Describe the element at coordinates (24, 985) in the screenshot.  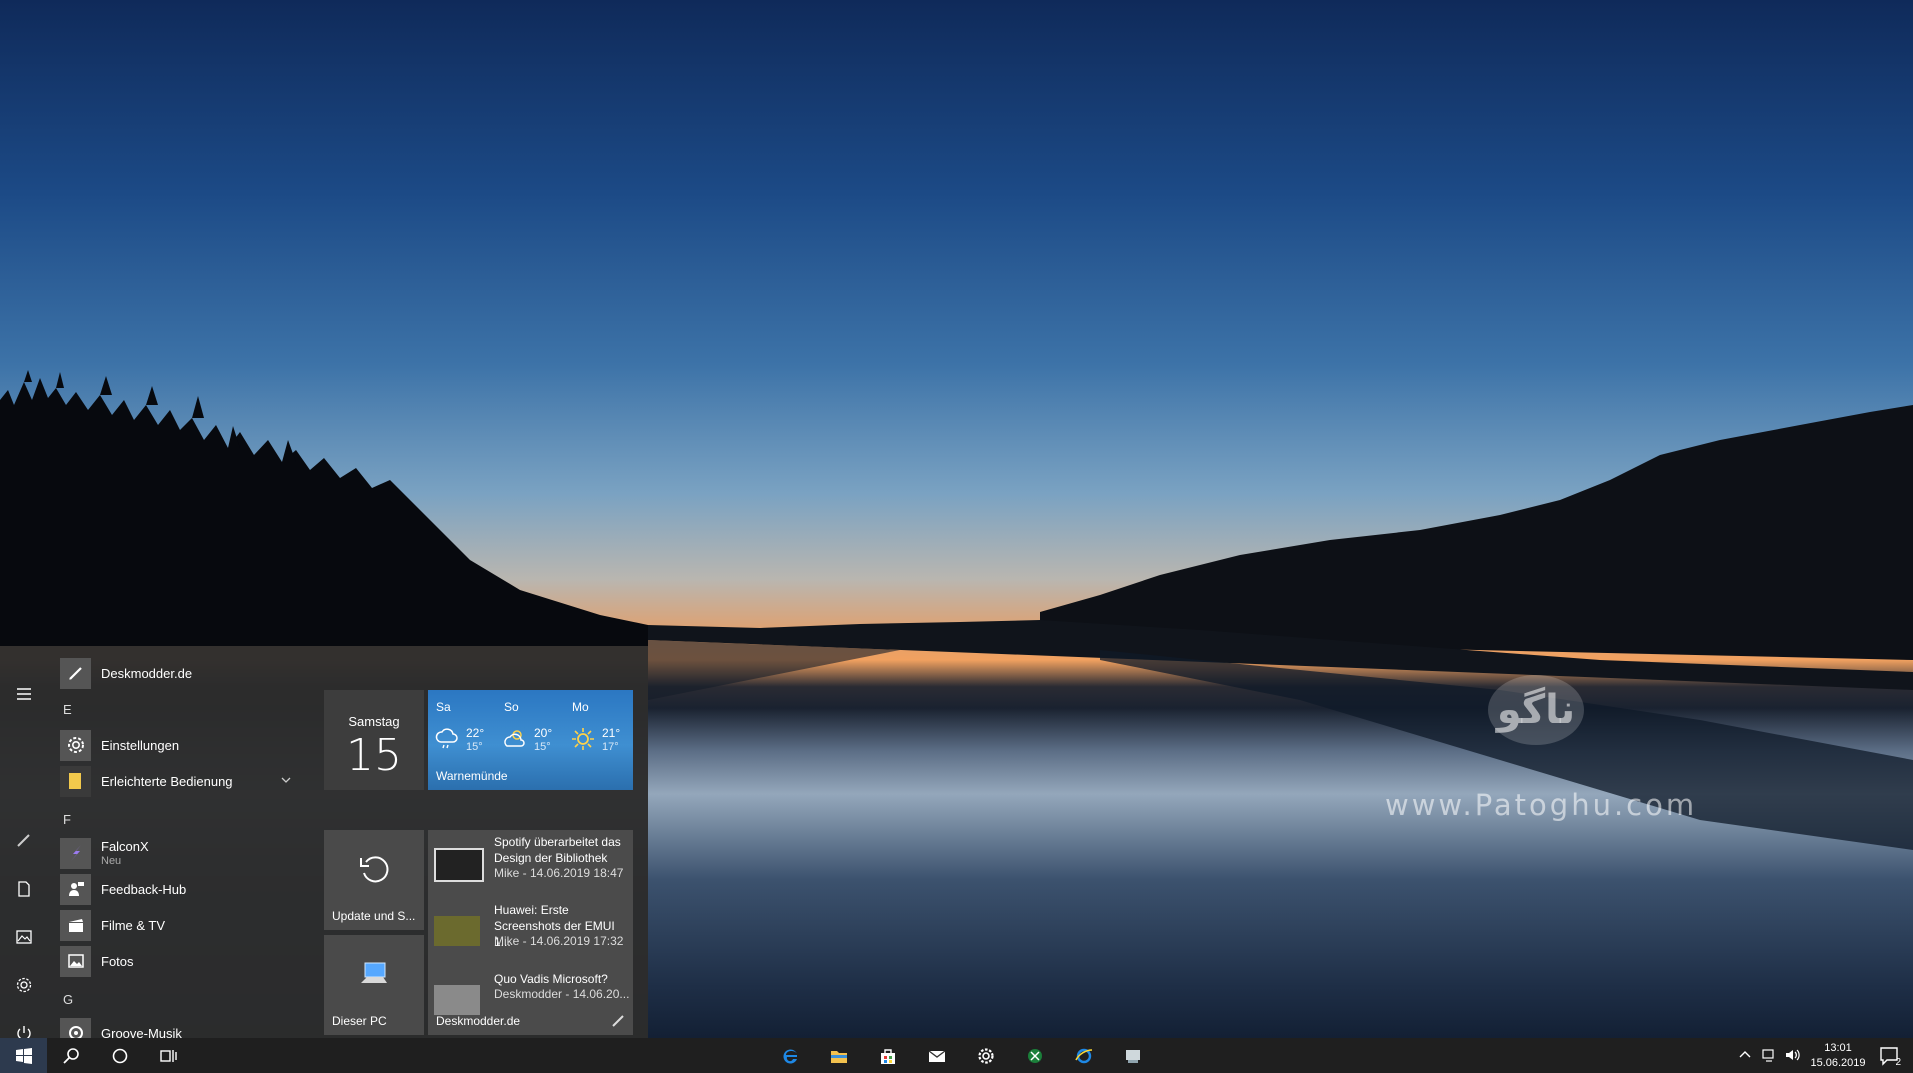
I see `settings-gear-icon` at that location.